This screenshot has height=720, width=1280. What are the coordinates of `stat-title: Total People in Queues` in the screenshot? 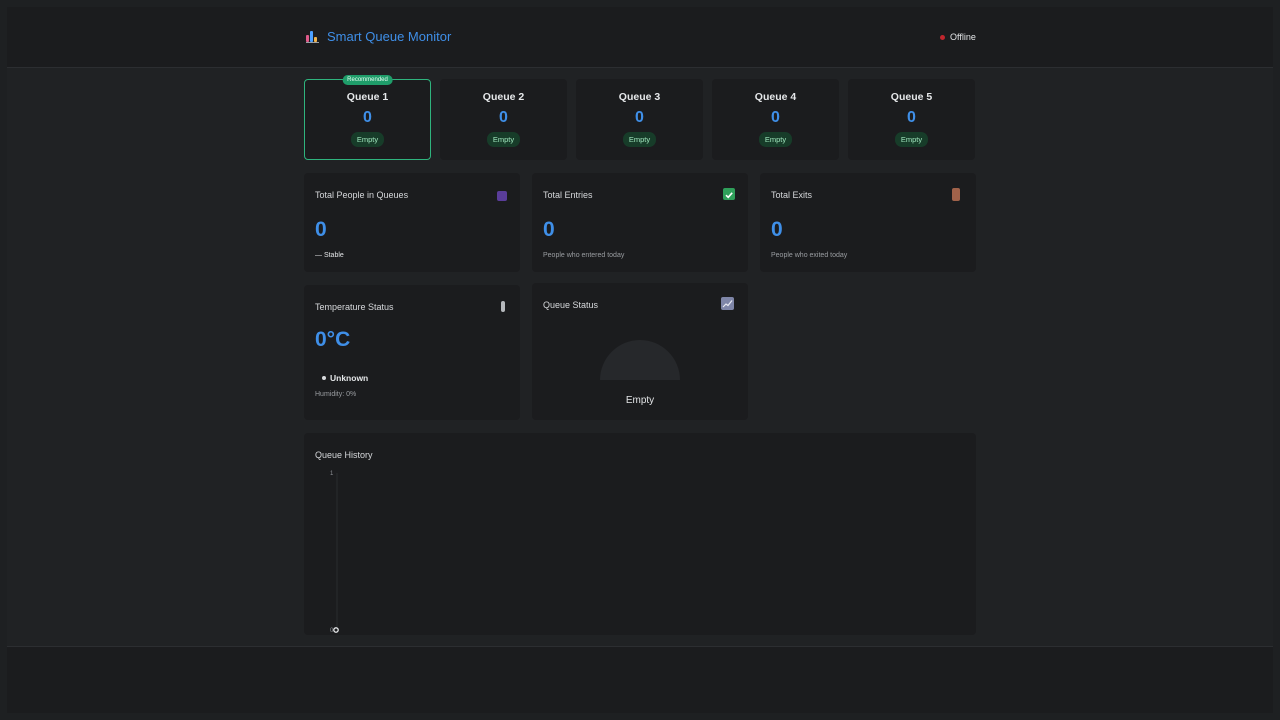 It's located at (362, 195).